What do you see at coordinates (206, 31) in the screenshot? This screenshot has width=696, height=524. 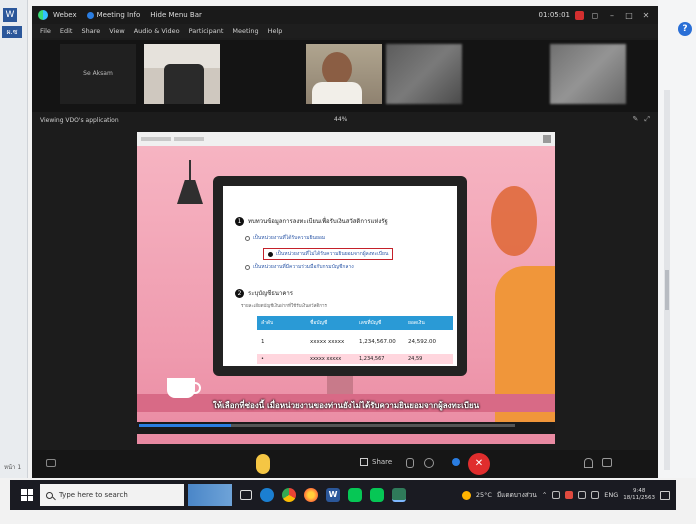 I see `menu-participant: Participant` at bounding box center [206, 31].